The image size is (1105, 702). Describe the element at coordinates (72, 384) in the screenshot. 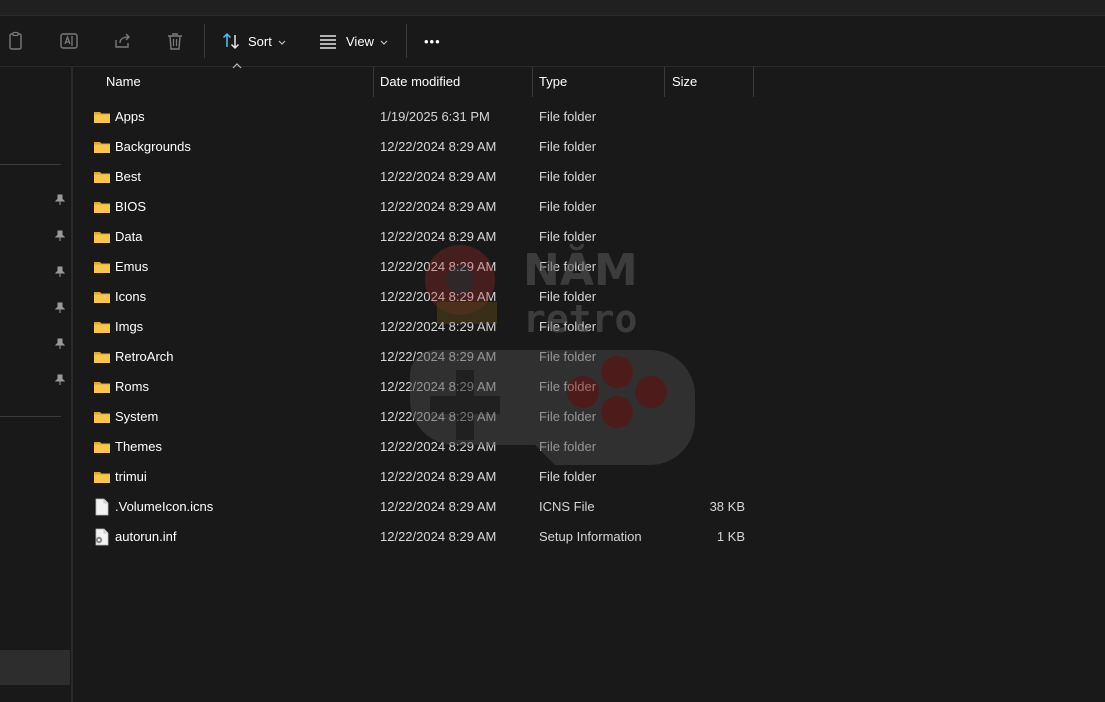

I see `pane-splitter` at that location.